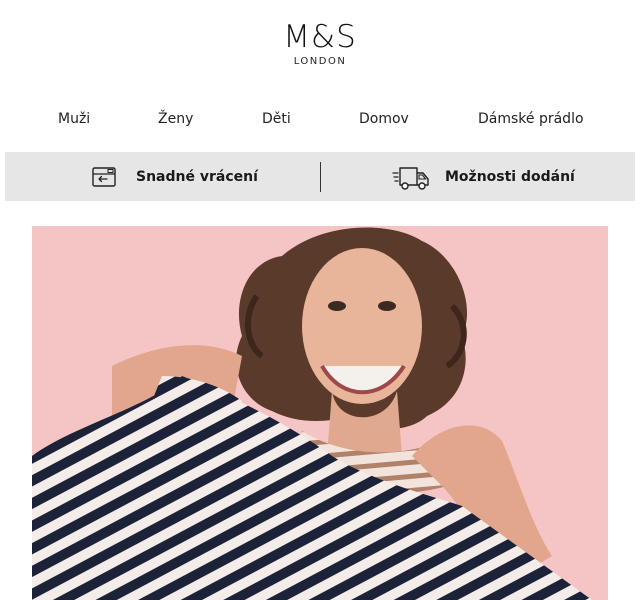 Image resolution: width=640 pixels, height=600 pixels. I want to click on main-nav: Muži Ženy Děti Domov Dámské prádlo, so click(320, 119).